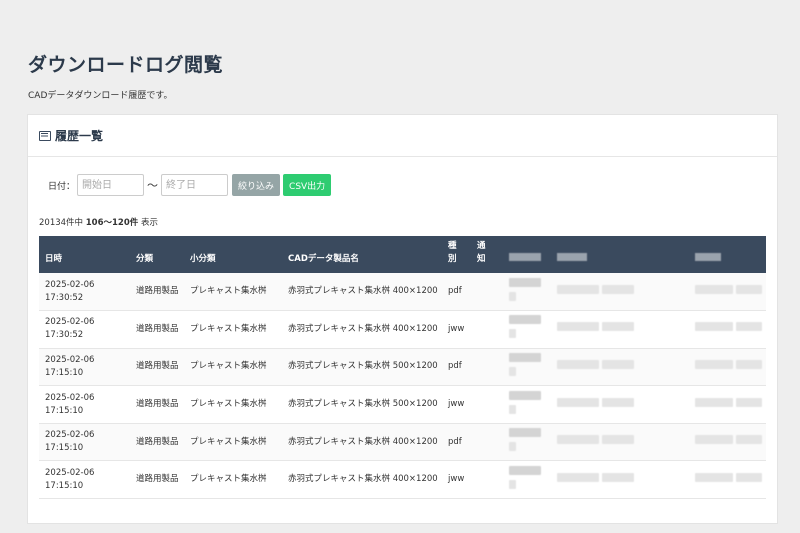 The width and height of the screenshot is (800, 533). I want to click on card-header: 履歴一覧, so click(402, 136).